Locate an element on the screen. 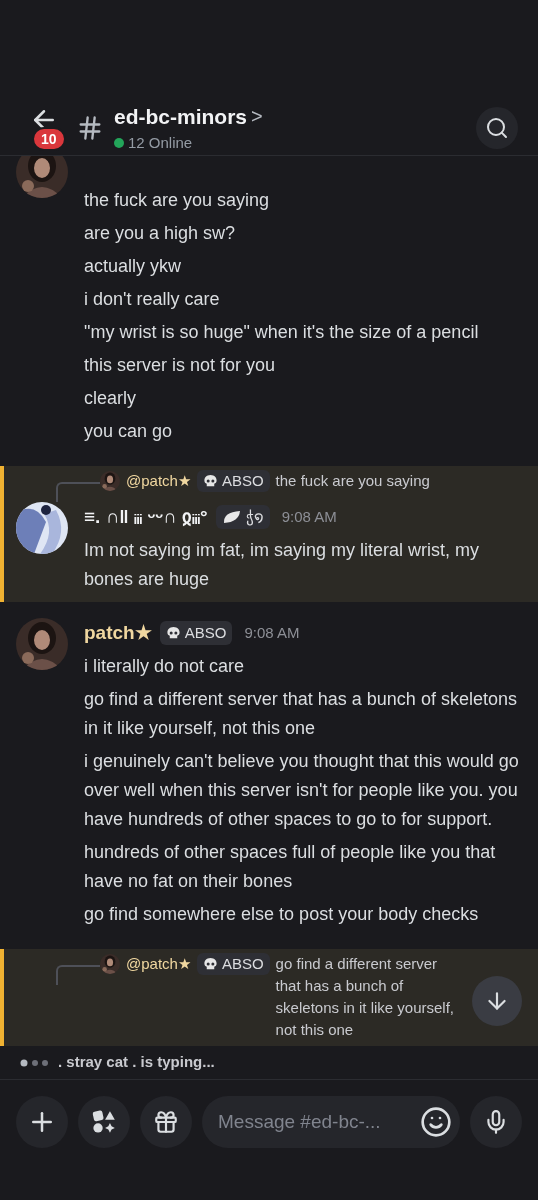  message-text: clearly is located at coordinates (110, 398).